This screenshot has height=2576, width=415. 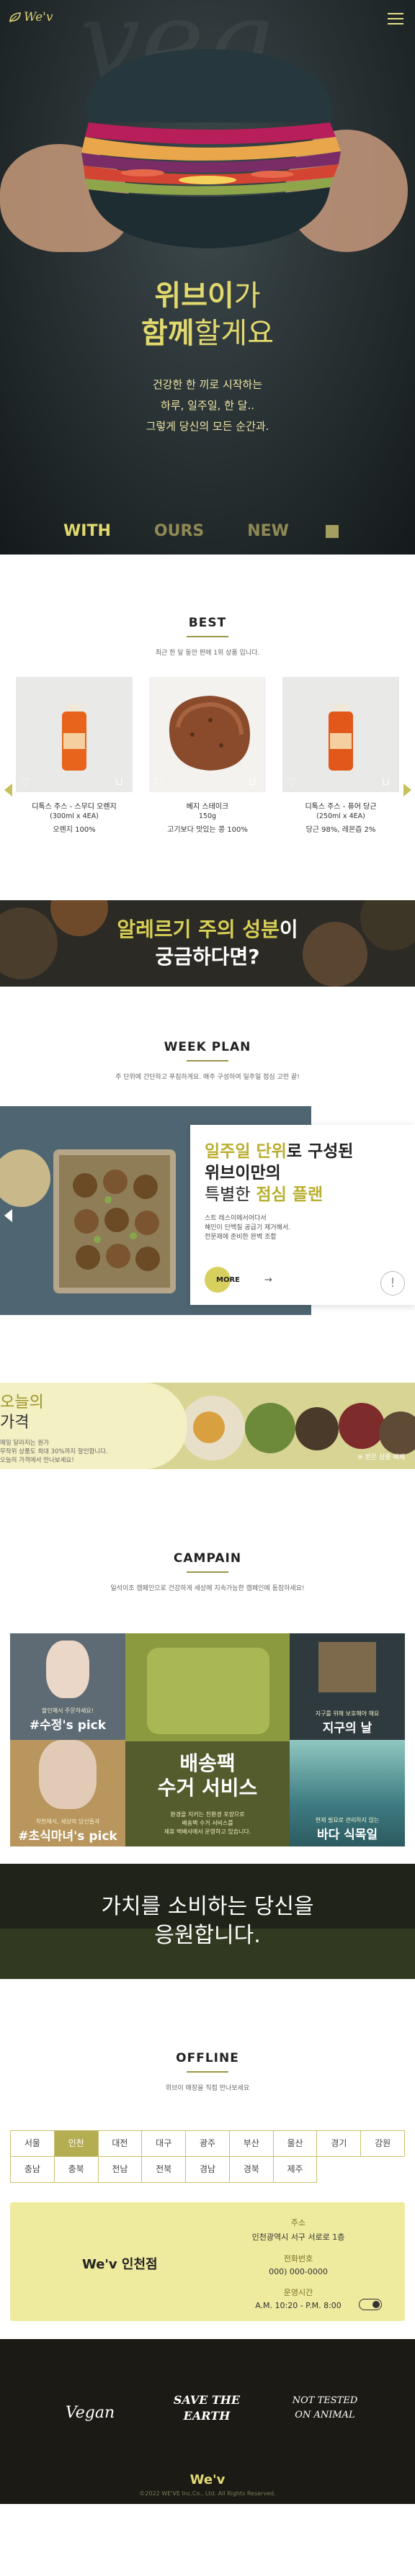 I want to click on hero-desc-line: 건강한 한 끼로 시작하는, so click(x=207, y=384).